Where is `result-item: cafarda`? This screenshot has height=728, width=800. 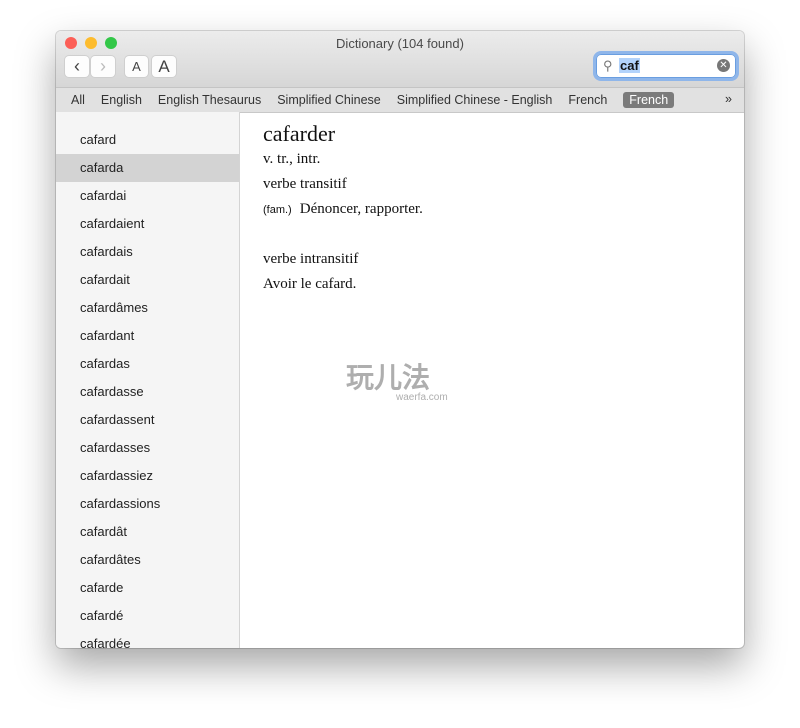 result-item: cafarda is located at coordinates (147, 168).